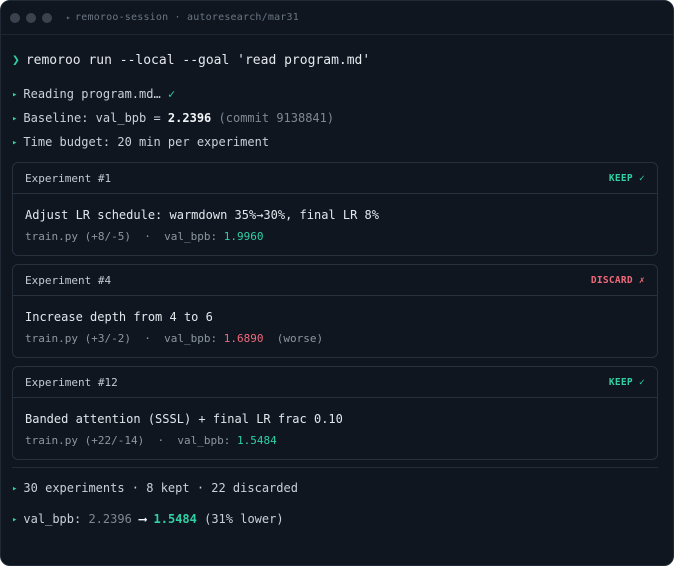 Image resolution: width=674 pixels, height=566 pixels. What do you see at coordinates (337, 18) in the screenshot?
I see `title-bar: ▸ remoroo-session · autoresearch/mar31` at bounding box center [337, 18].